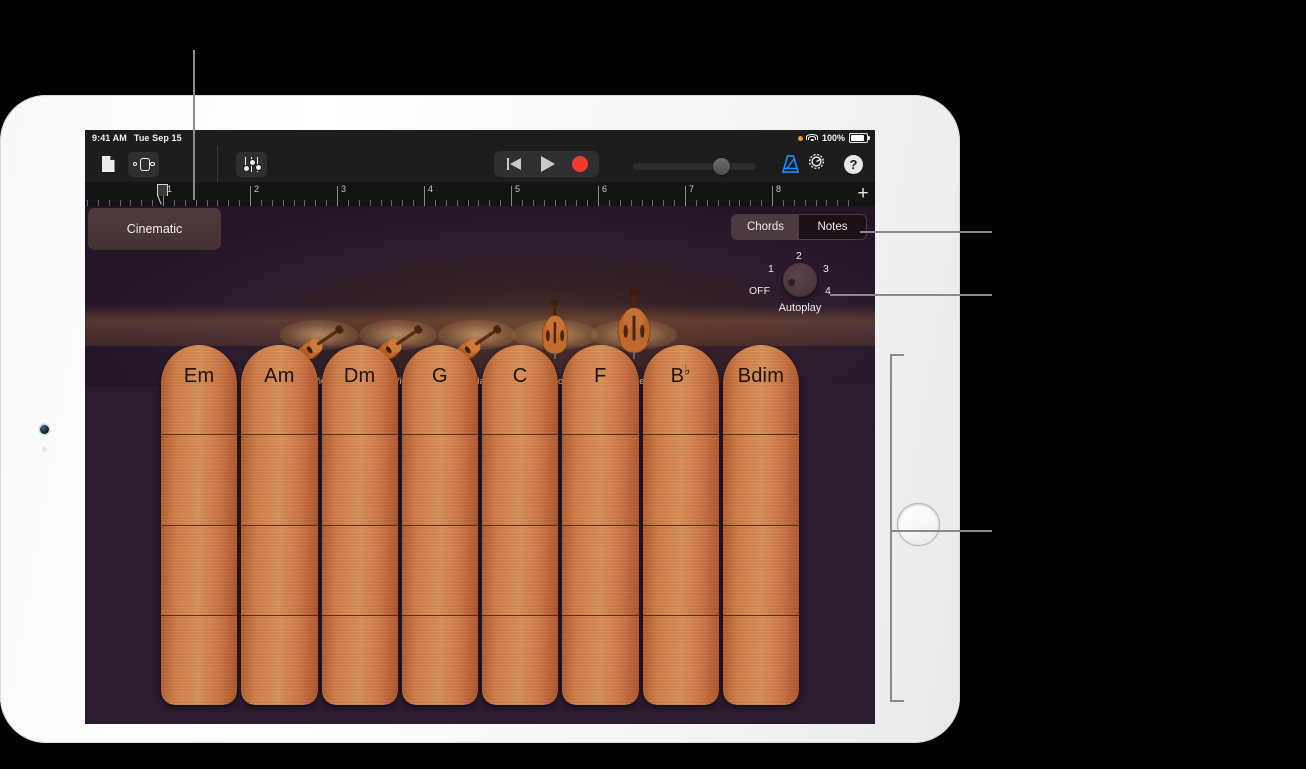 Image resolution: width=1306 pixels, height=769 pixels. Describe the element at coordinates (897, 701) in the screenshot. I see `callout-bracket-bot-tick` at that location.